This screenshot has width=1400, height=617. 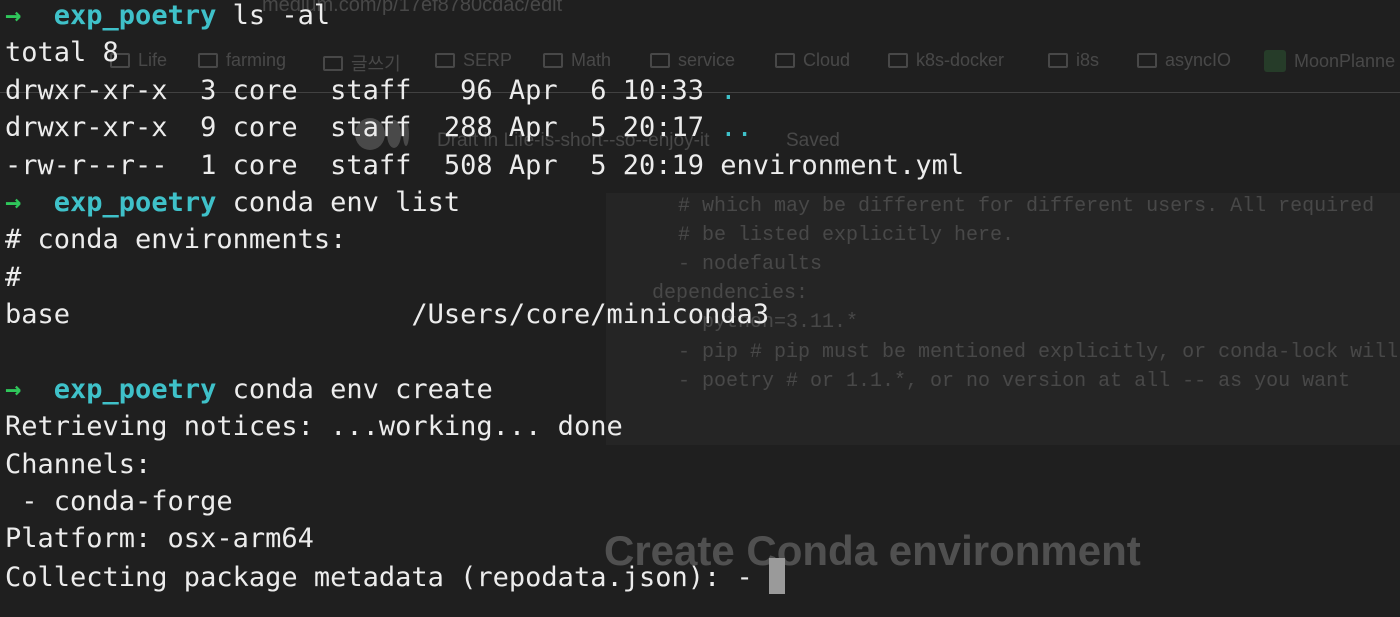 I want to click on prompt-line: → exp_poetry ls -al, so click(x=167, y=17).